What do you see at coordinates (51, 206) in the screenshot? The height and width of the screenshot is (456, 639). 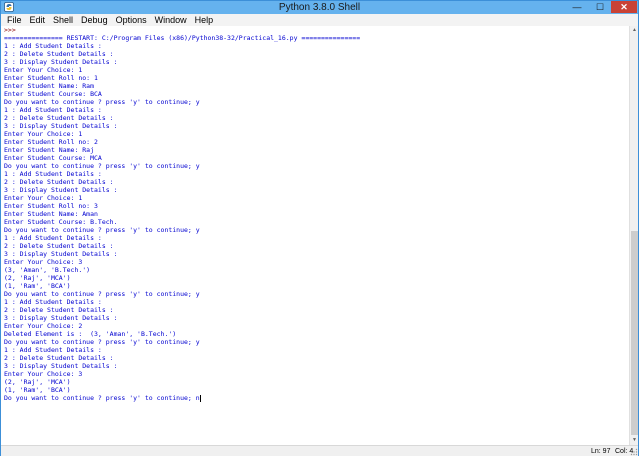 I see `console-line: Enter Student Roll no: 3` at bounding box center [51, 206].